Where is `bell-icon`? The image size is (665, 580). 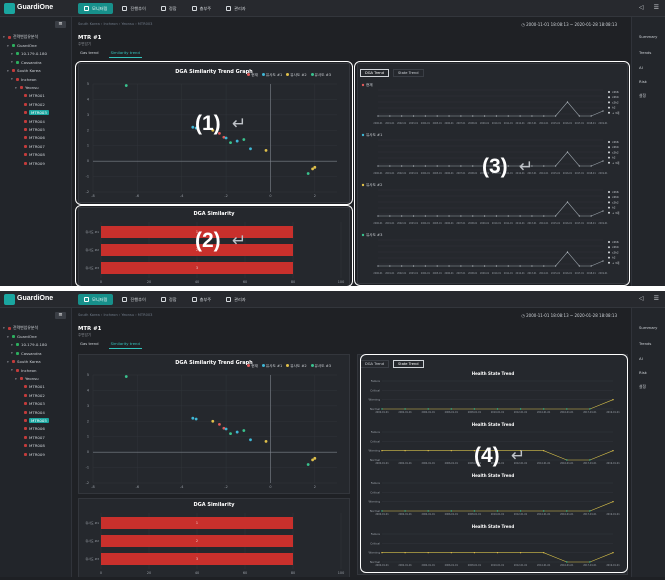 bell-icon is located at coordinates (163, 299).